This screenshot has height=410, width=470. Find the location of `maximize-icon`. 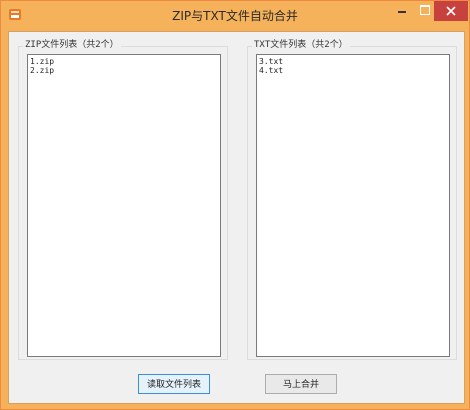

maximize-icon is located at coordinates (425, 10).